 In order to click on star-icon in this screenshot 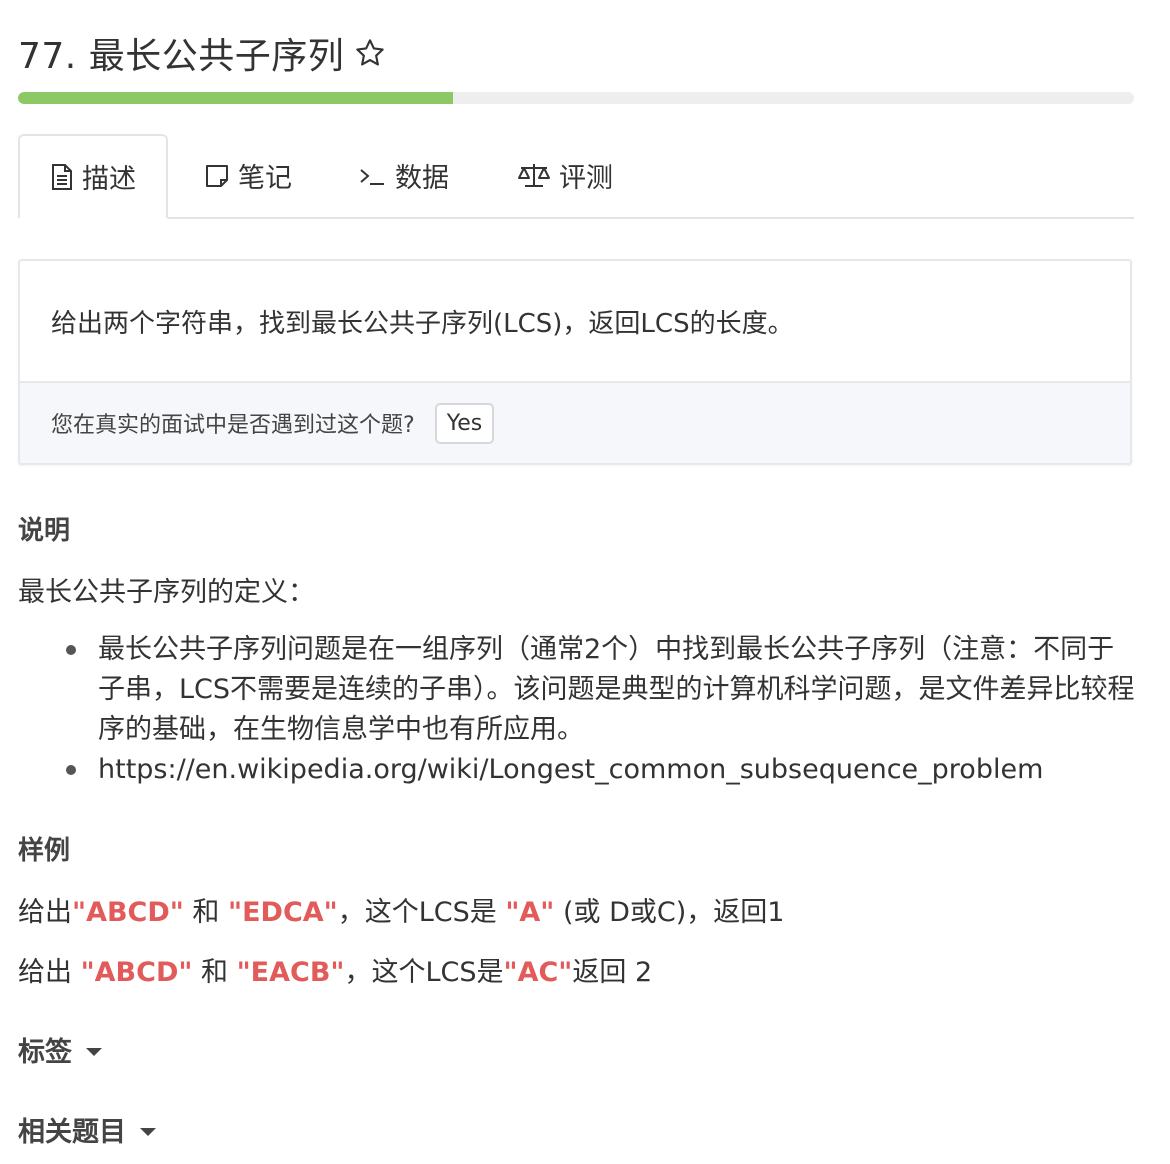, I will do `click(370, 53)`.